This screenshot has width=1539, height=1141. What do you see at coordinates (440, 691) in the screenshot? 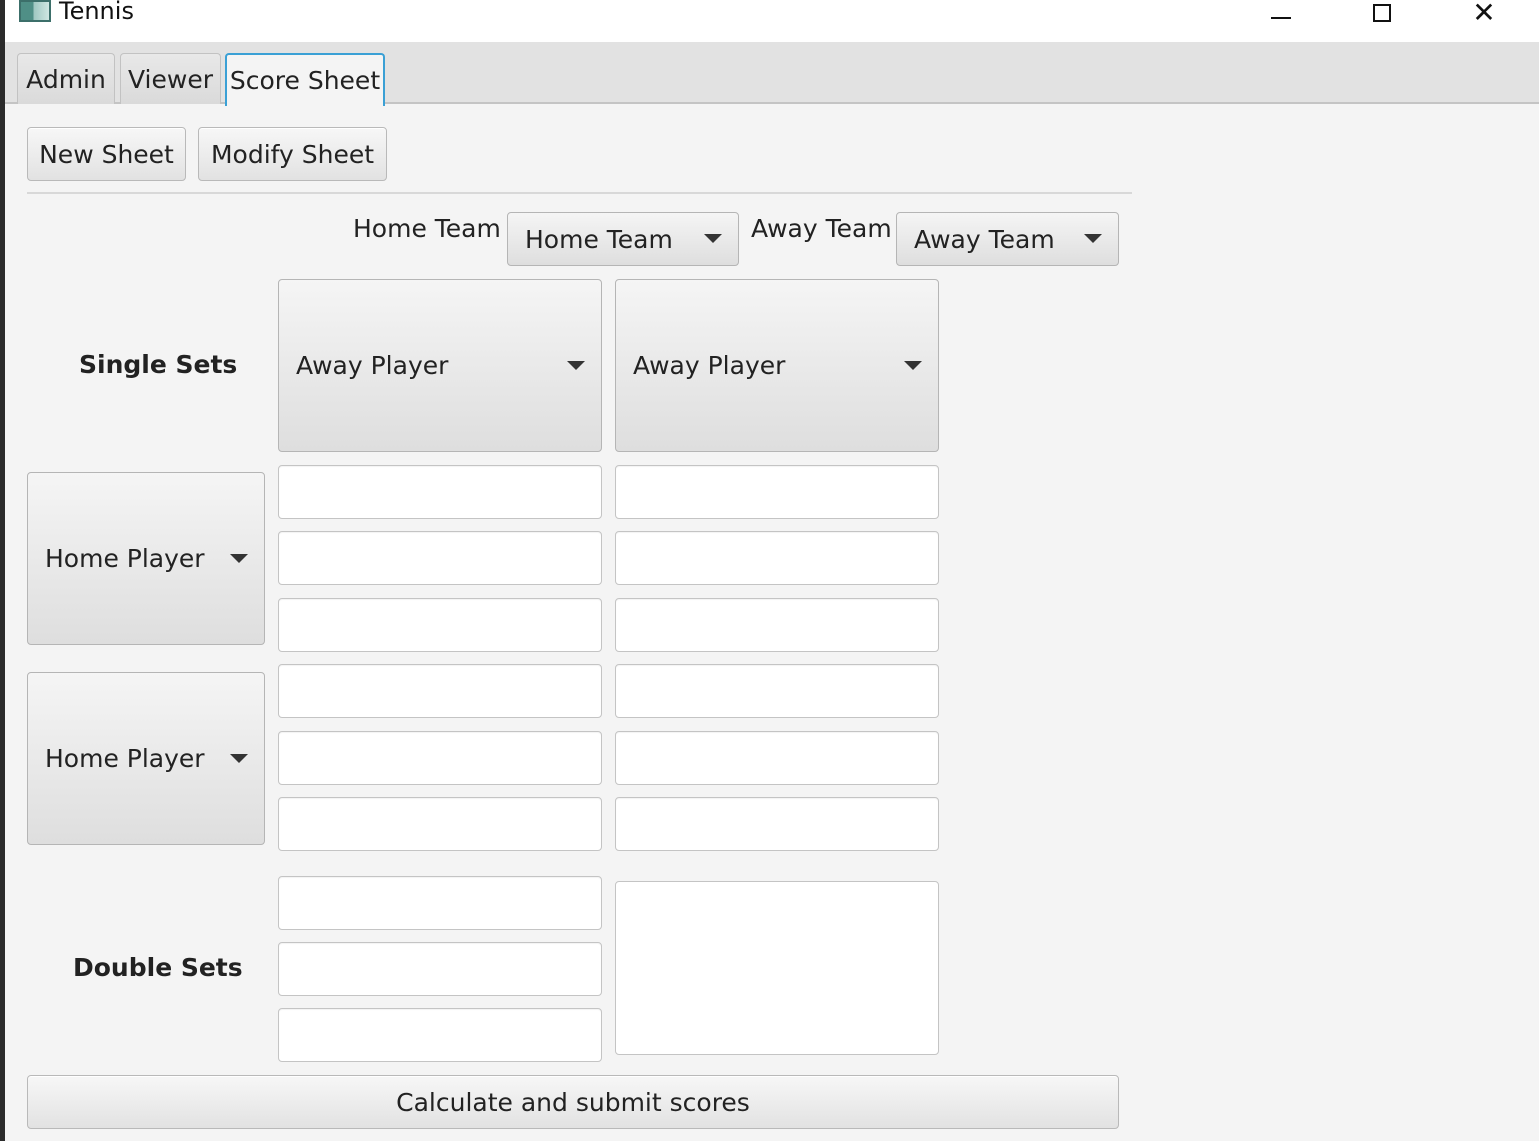
I see `single-score-r4-c1` at bounding box center [440, 691].